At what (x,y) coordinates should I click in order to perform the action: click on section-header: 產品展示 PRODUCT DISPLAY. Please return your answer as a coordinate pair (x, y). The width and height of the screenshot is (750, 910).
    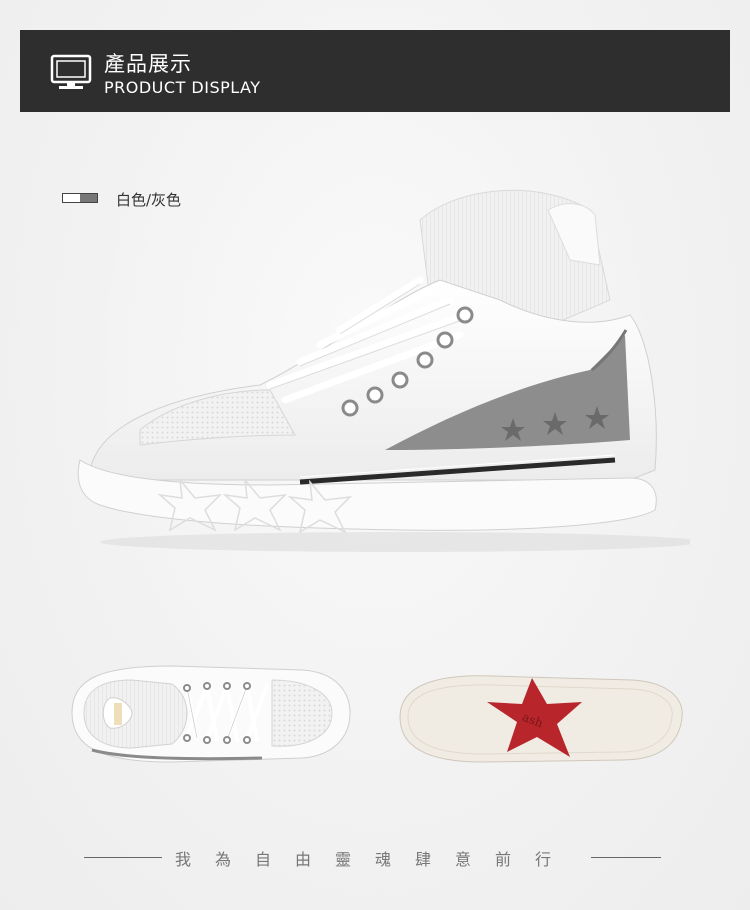
    Looking at the image, I should click on (375, 71).